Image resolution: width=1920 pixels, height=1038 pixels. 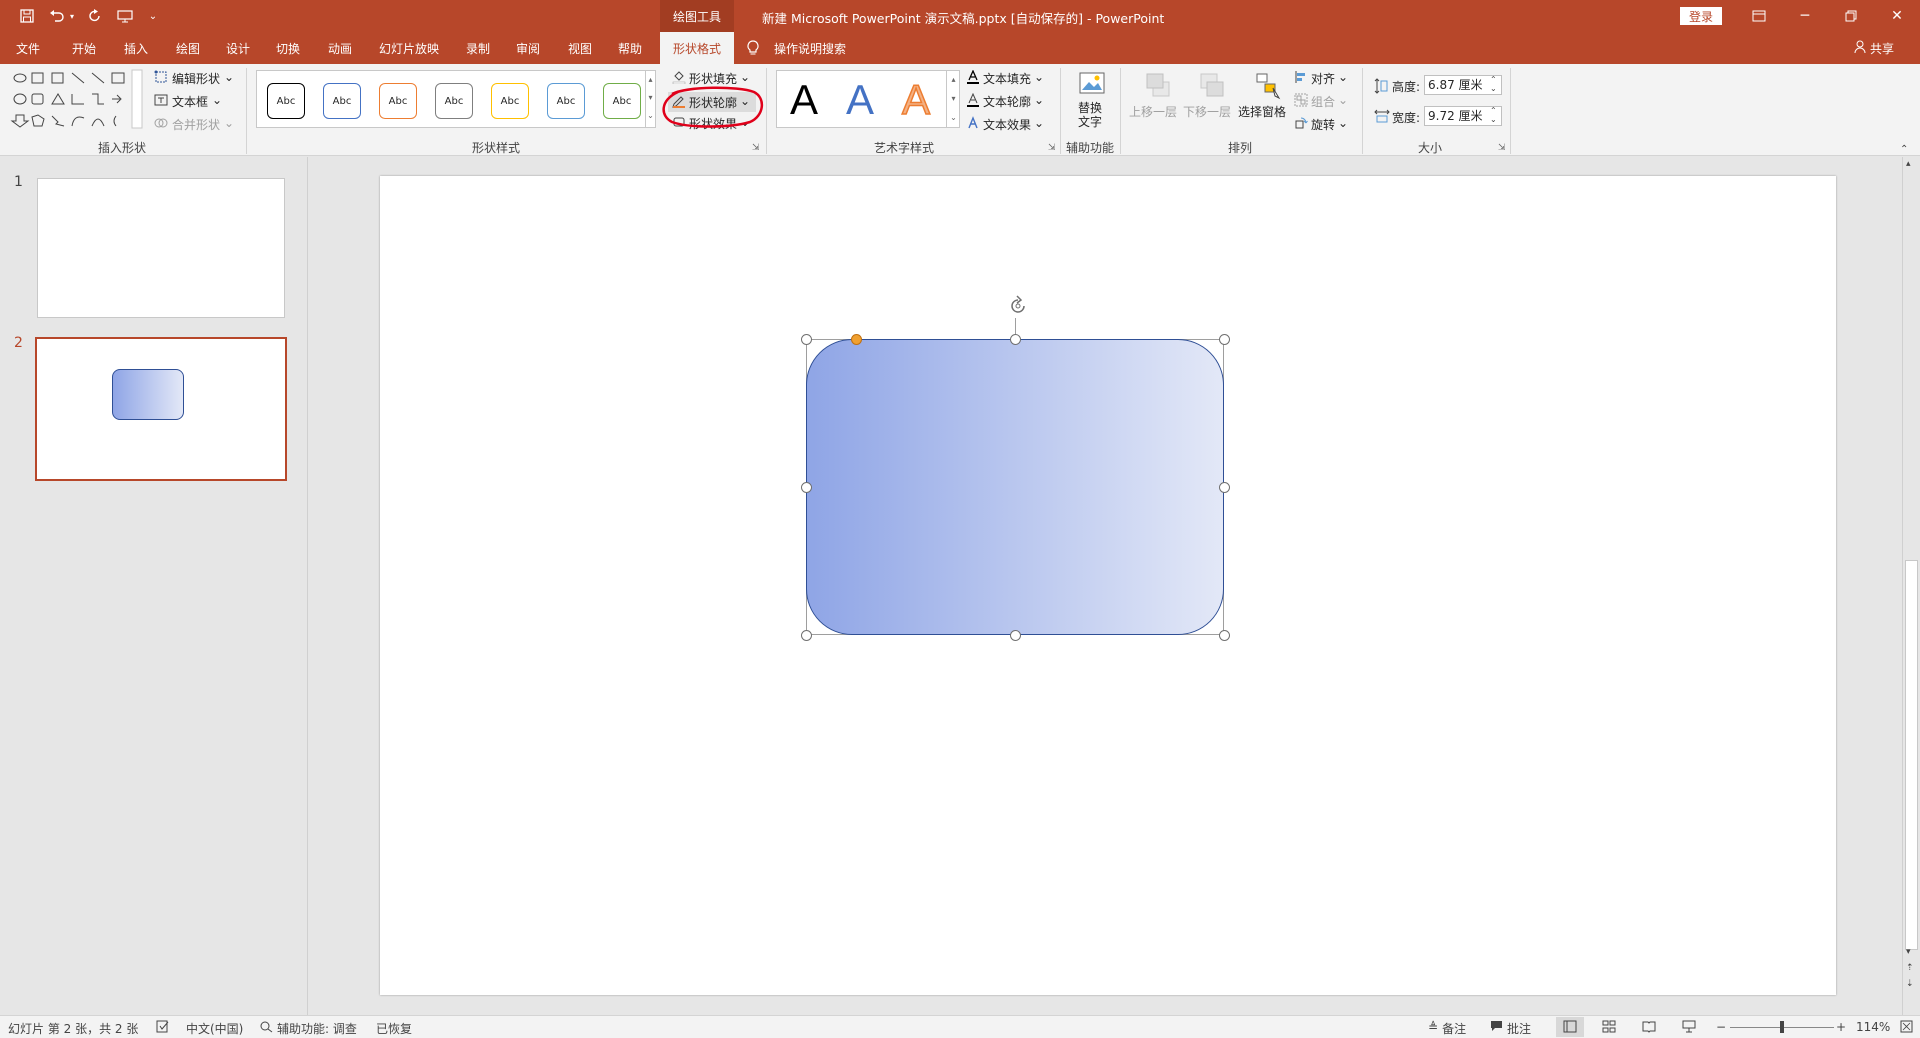 What do you see at coordinates (1721, 1027) in the screenshot?
I see `zoom-out-icon: −` at bounding box center [1721, 1027].